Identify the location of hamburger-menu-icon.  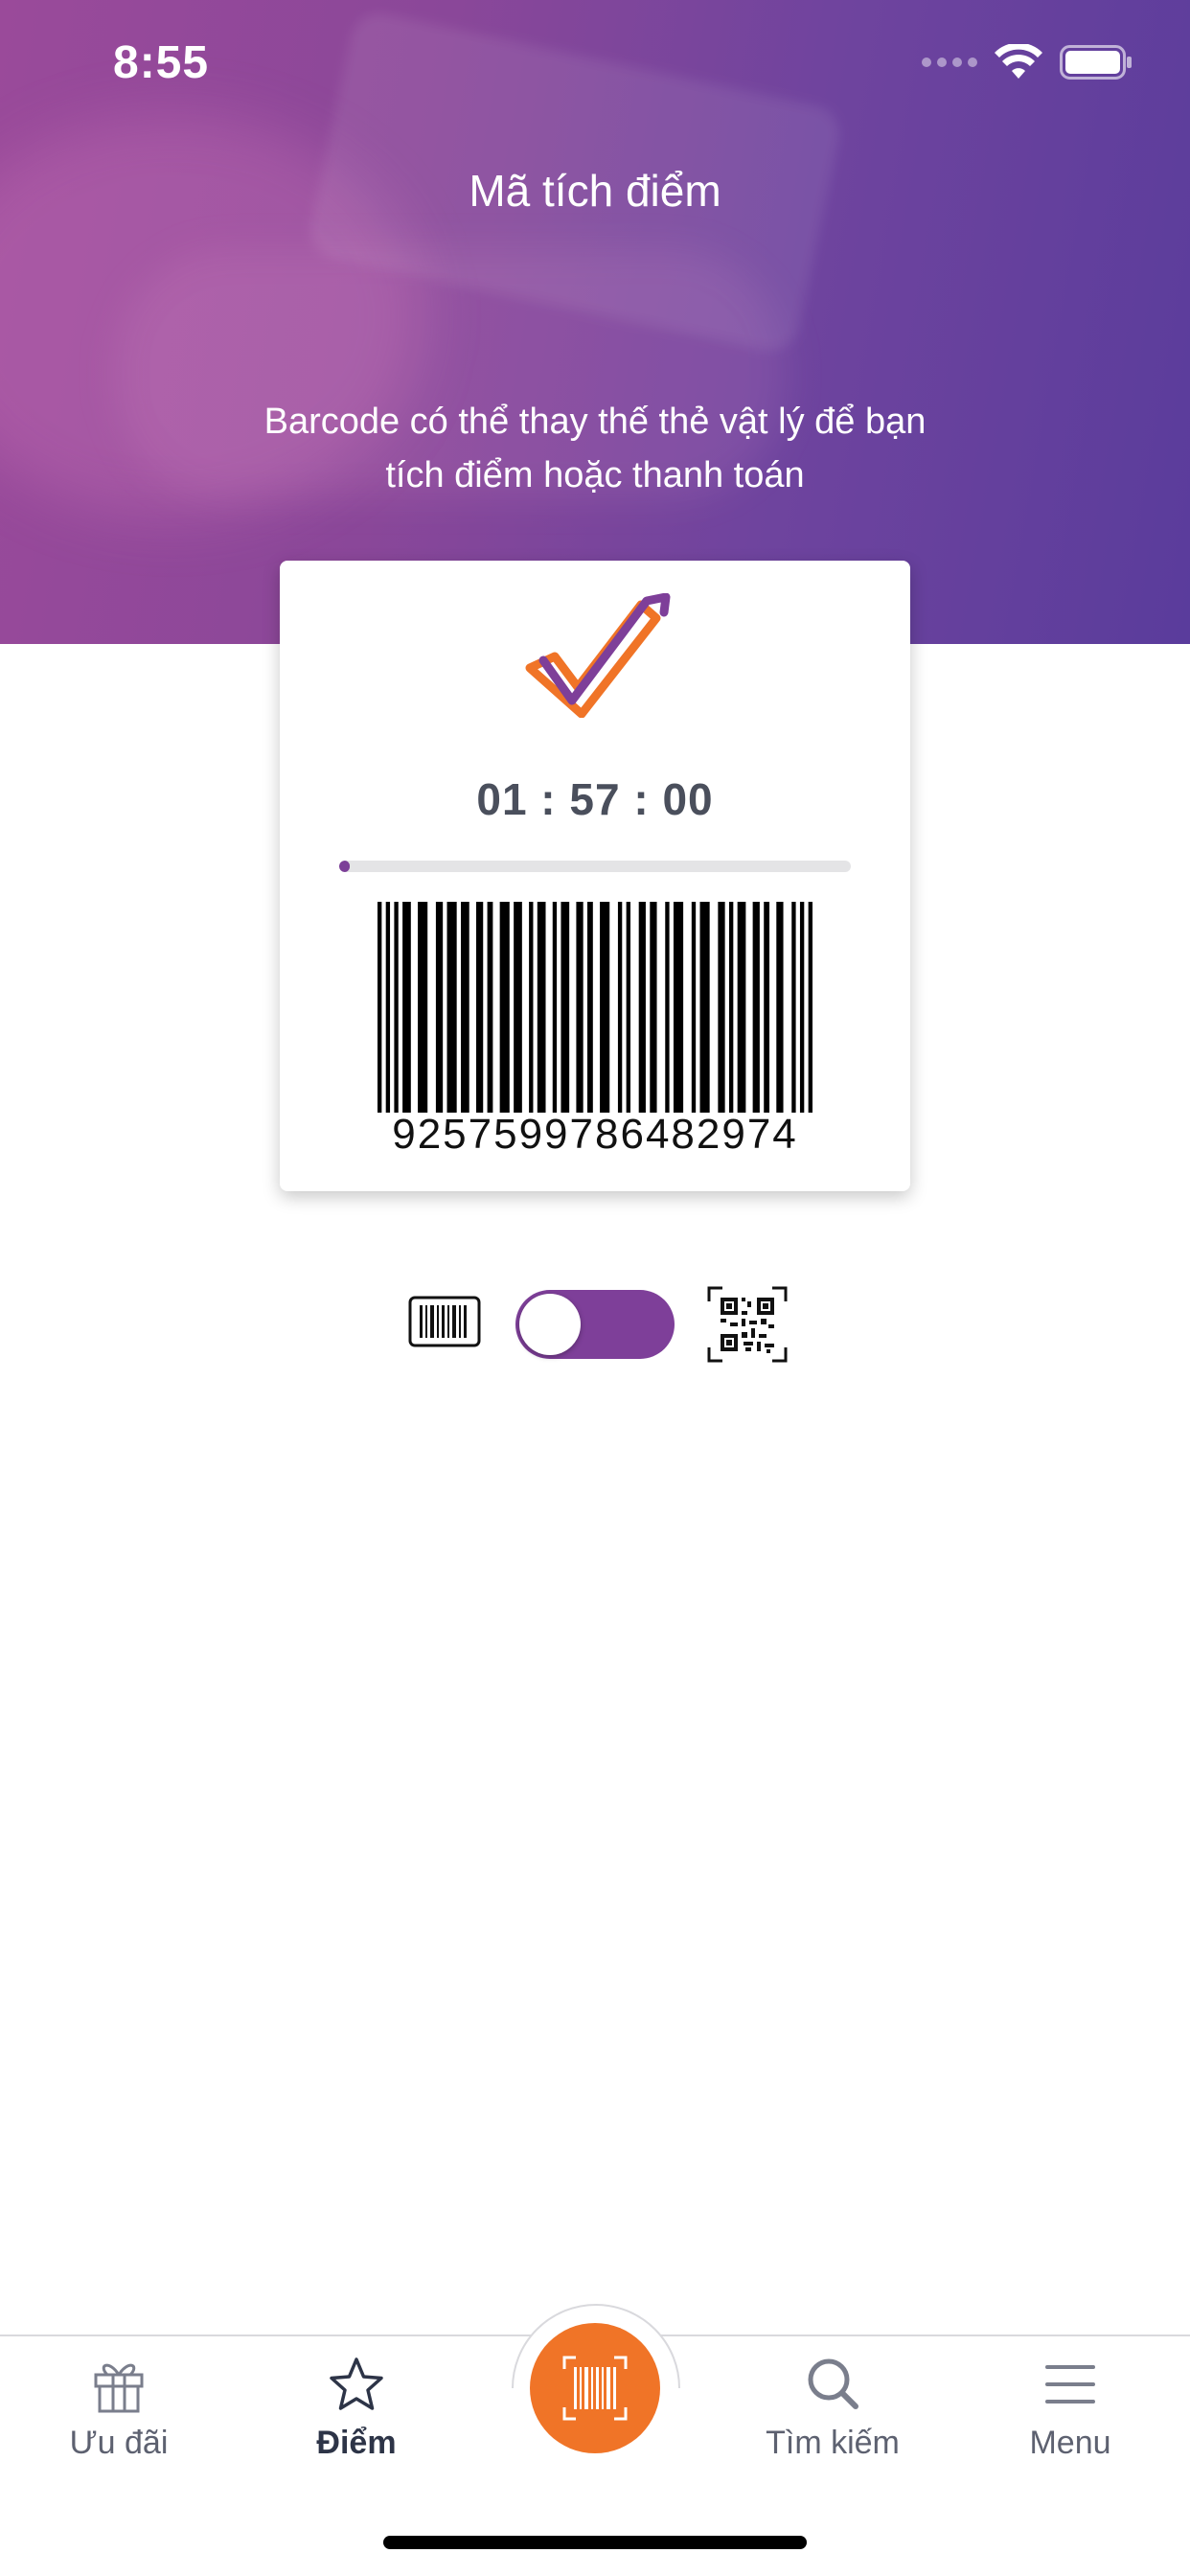
(1070, 2384).